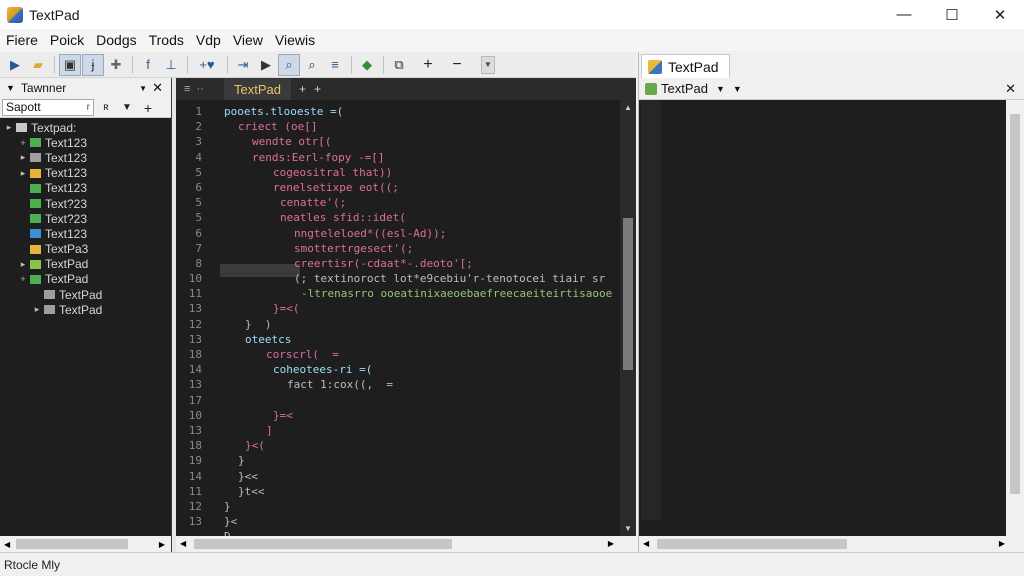  I want to click on zoom-out-icon: −, so click(457, 65).